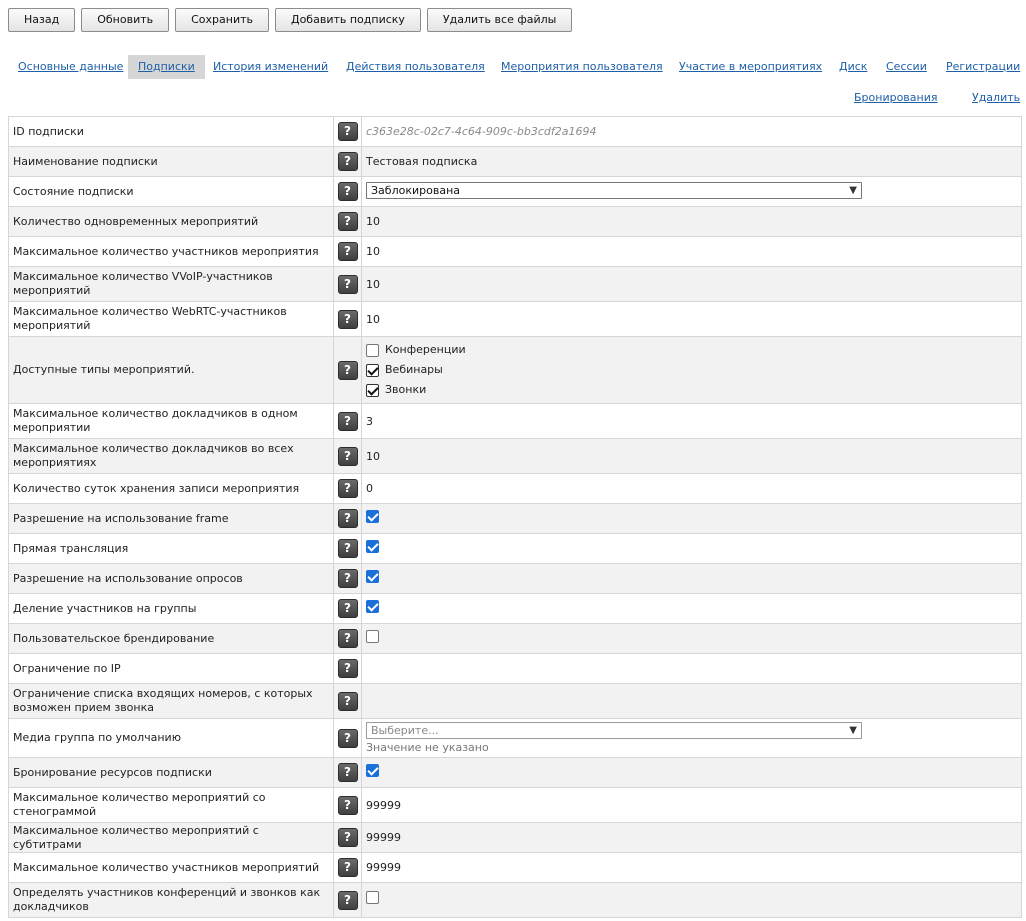  Describe the element at coordinates (481, 131) in the screenshot. I see `subscription-id-value: c363e28c-02c7-4c64-909c-bb3cdf2a1694` at that location.